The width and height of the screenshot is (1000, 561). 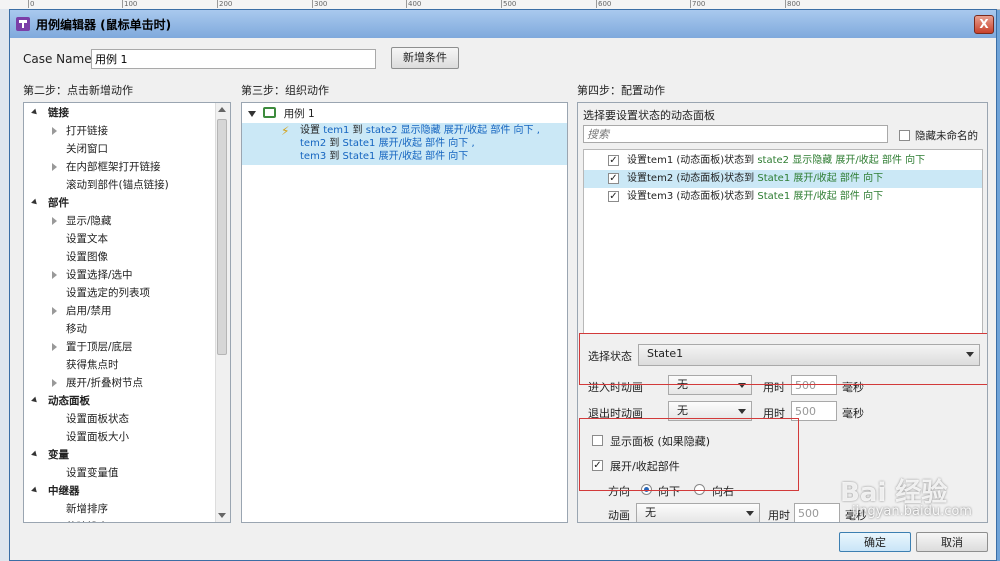 I want to click on anim-dropdown: 无, so click(x=698, y=512).